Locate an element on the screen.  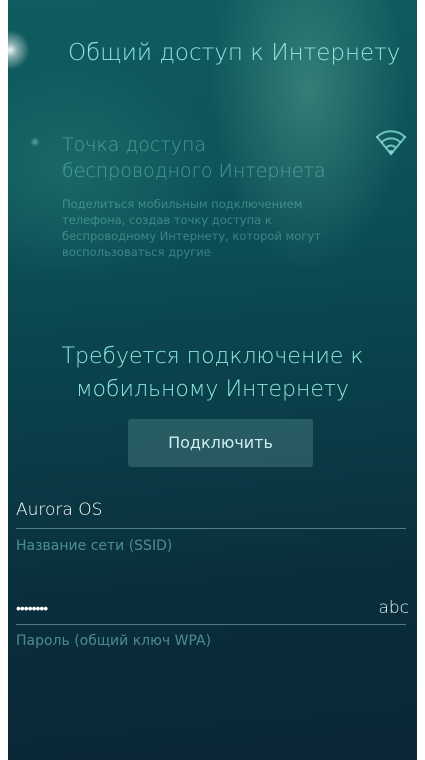
page-title: Общий доступ к Интернету is located at coordinates (234, 53).